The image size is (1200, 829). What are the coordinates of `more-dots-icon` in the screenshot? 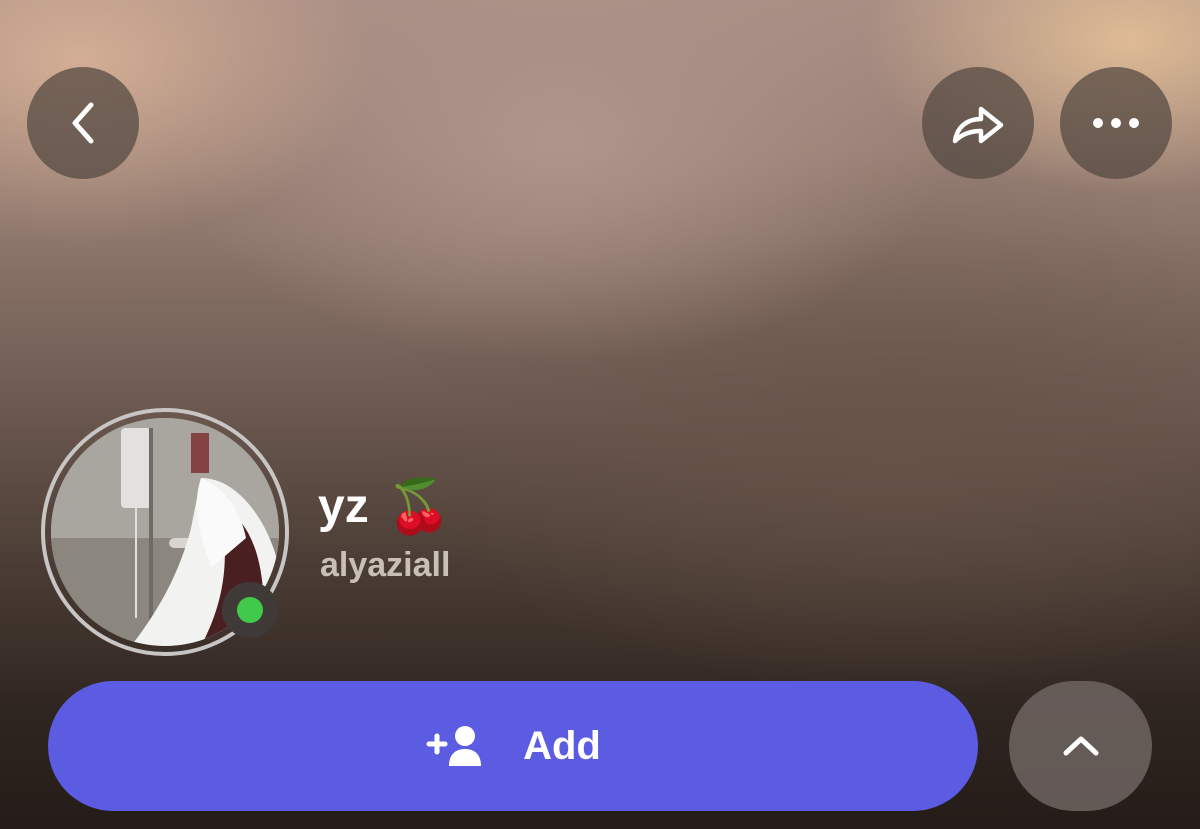 It's located at (1116, 123).